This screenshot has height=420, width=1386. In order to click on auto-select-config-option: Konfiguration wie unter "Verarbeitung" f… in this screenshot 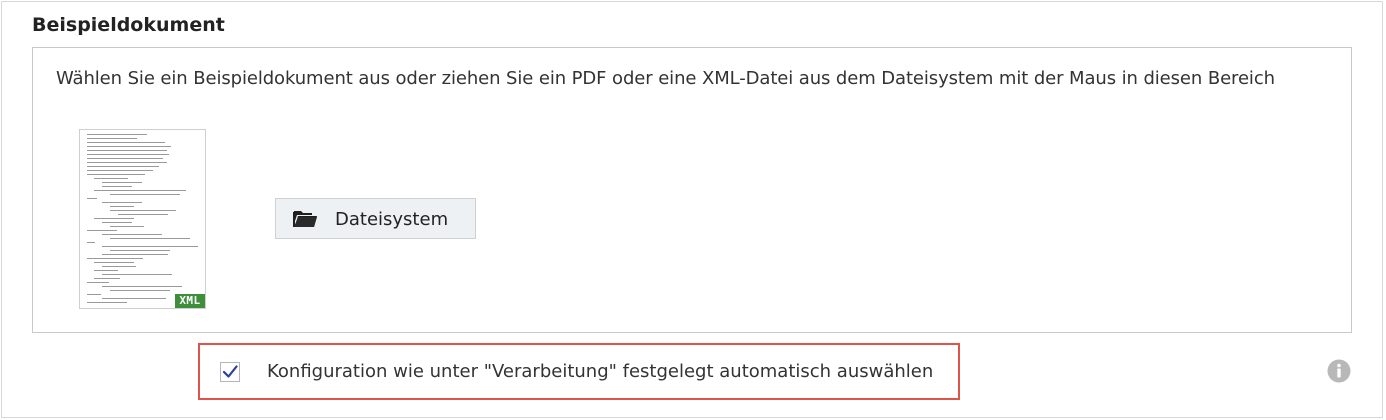, I will do `click(579, 371)`.